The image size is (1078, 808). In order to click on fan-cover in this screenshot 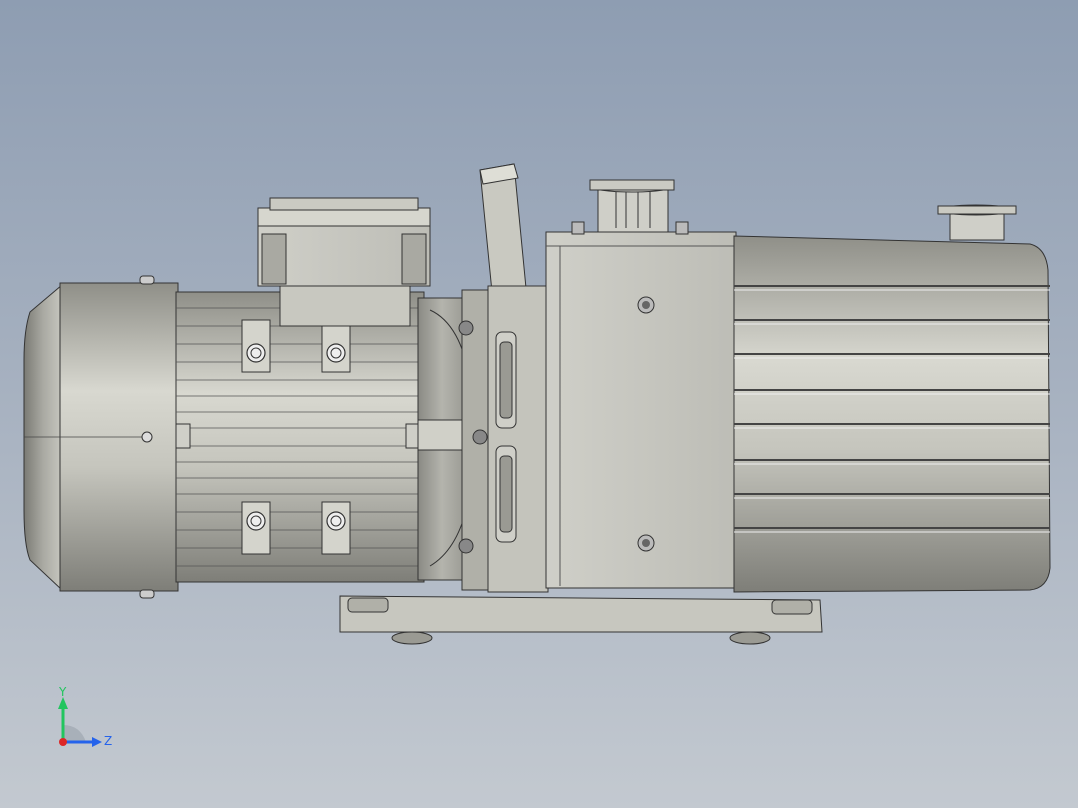, I will do `click(101, 437)`.